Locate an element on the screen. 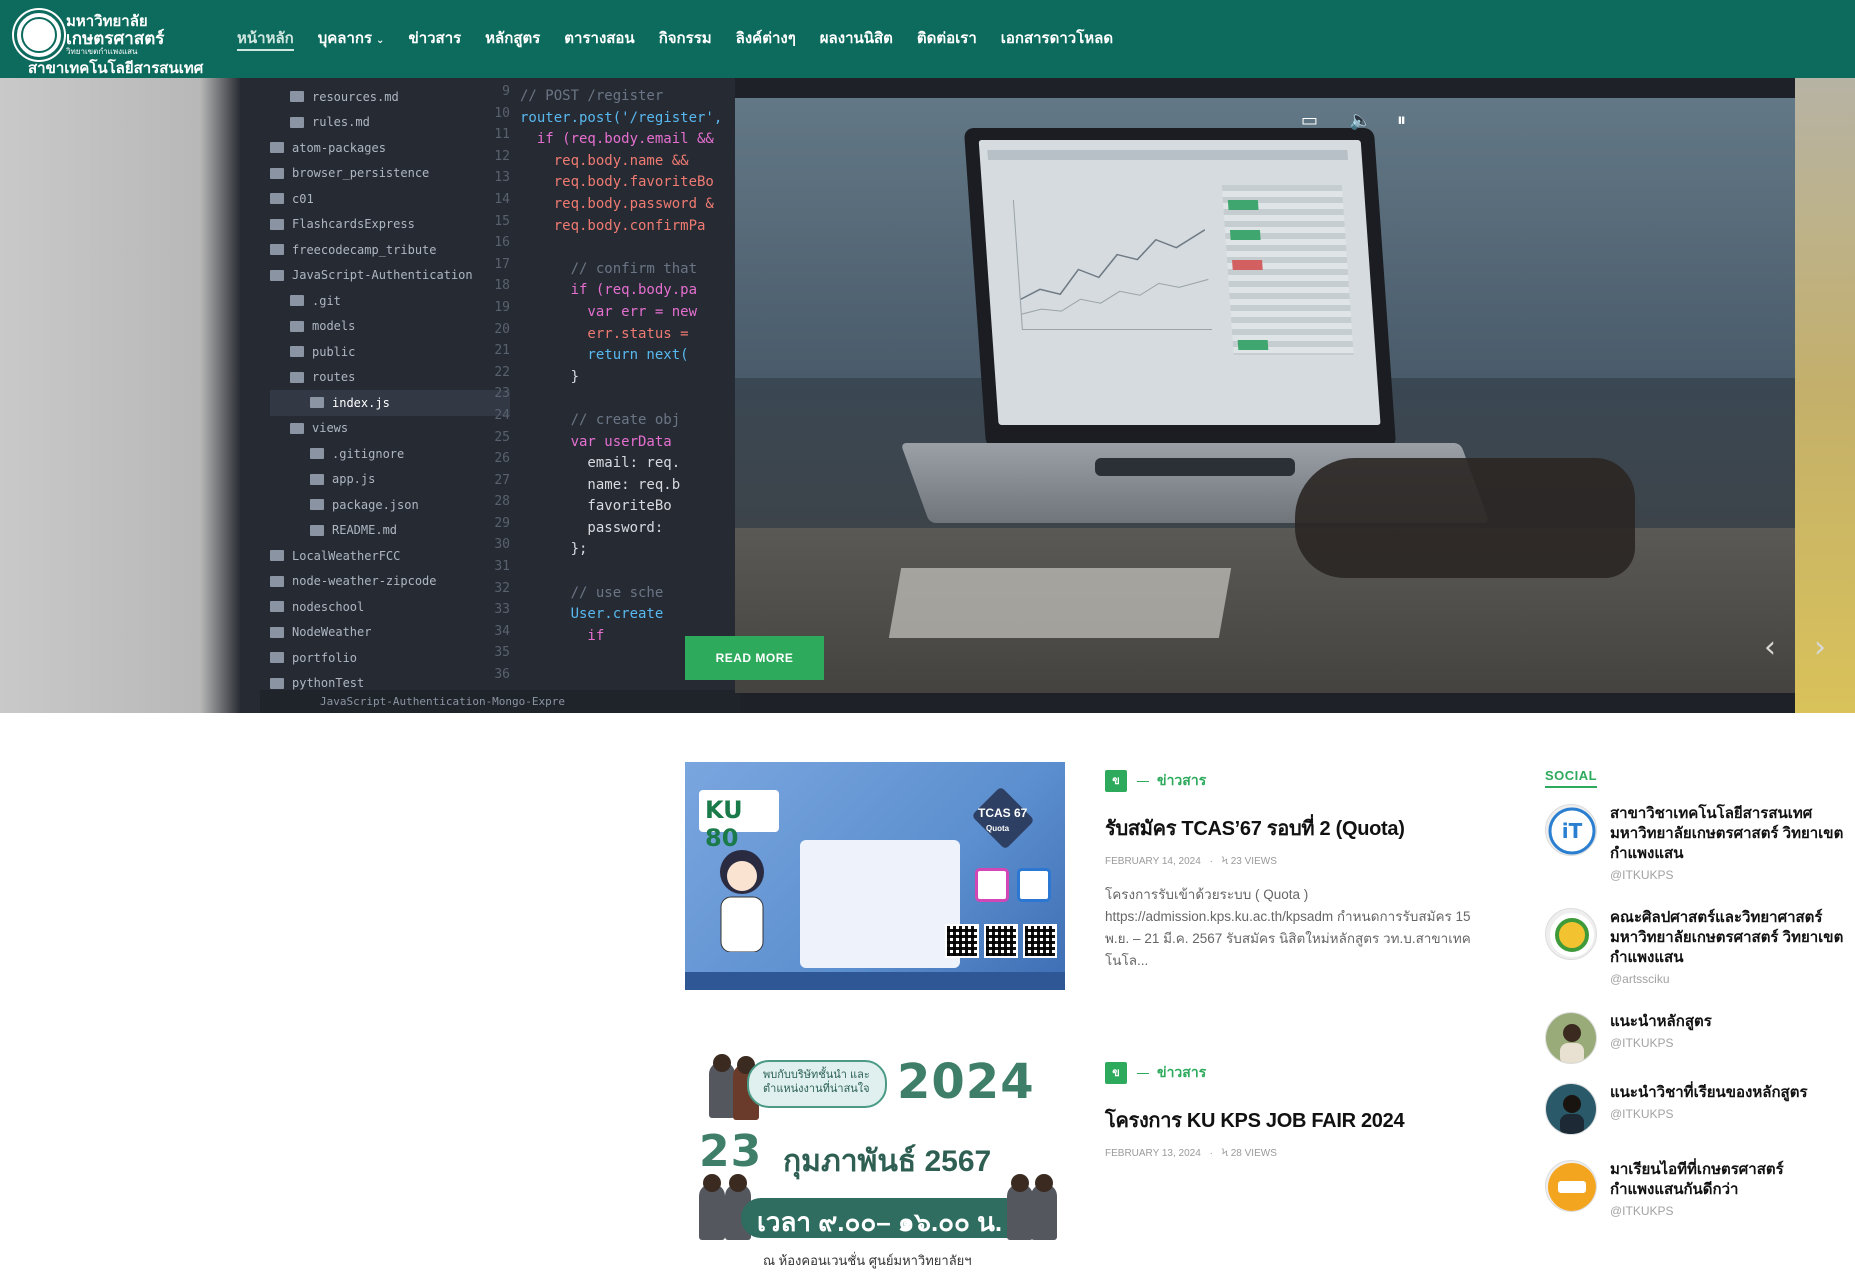  code-line: // confirm that is located at coordinates (609, 268).